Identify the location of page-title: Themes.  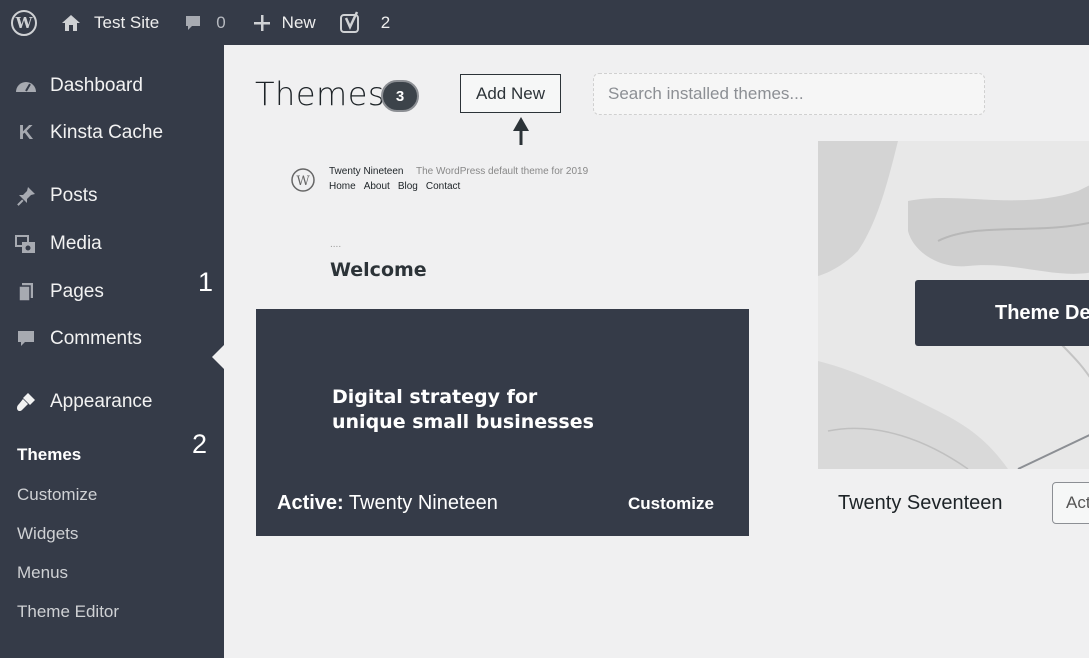
(320, 94).